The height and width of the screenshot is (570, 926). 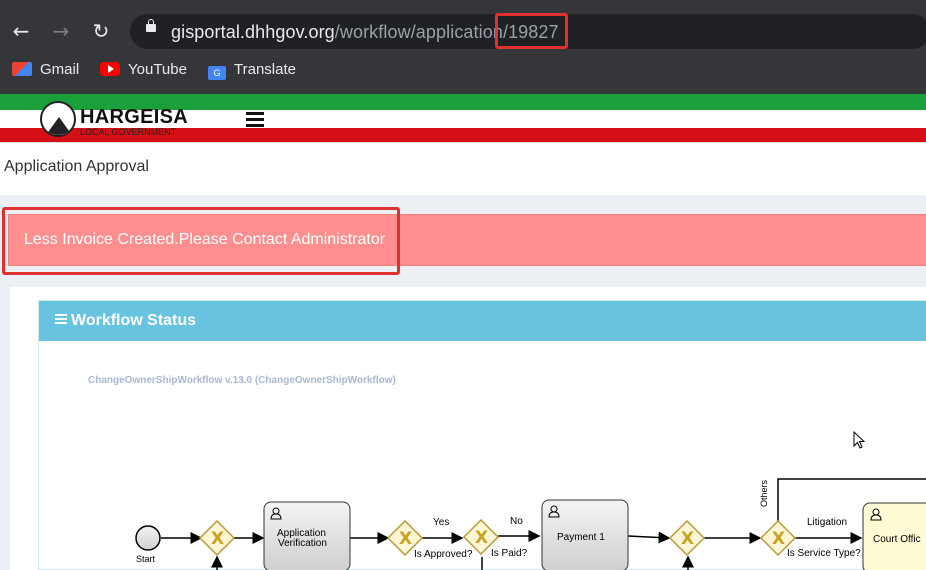 I want to click on gateway-4: X, so click(x=687, y=538).